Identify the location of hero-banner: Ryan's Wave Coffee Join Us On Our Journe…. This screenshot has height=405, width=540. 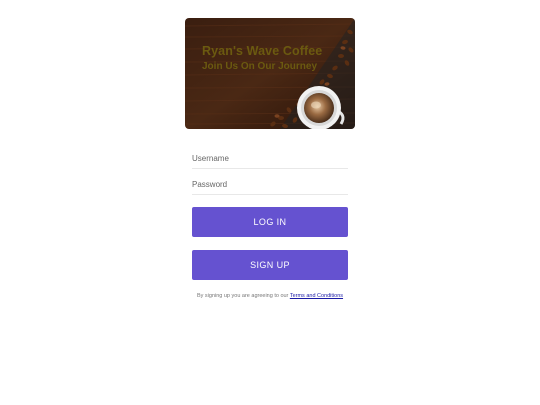
(270, 73).